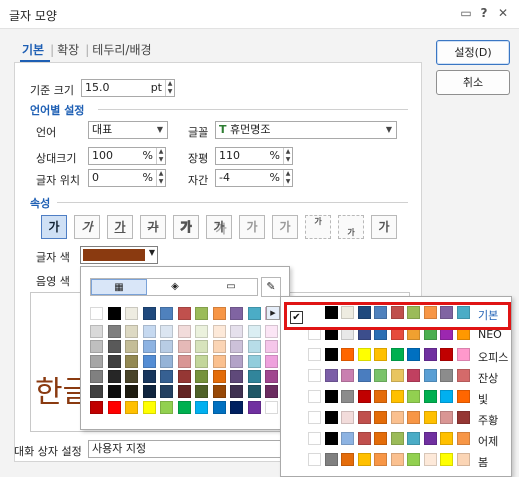  I want to click on help-icon: ?, so click(484, 13).